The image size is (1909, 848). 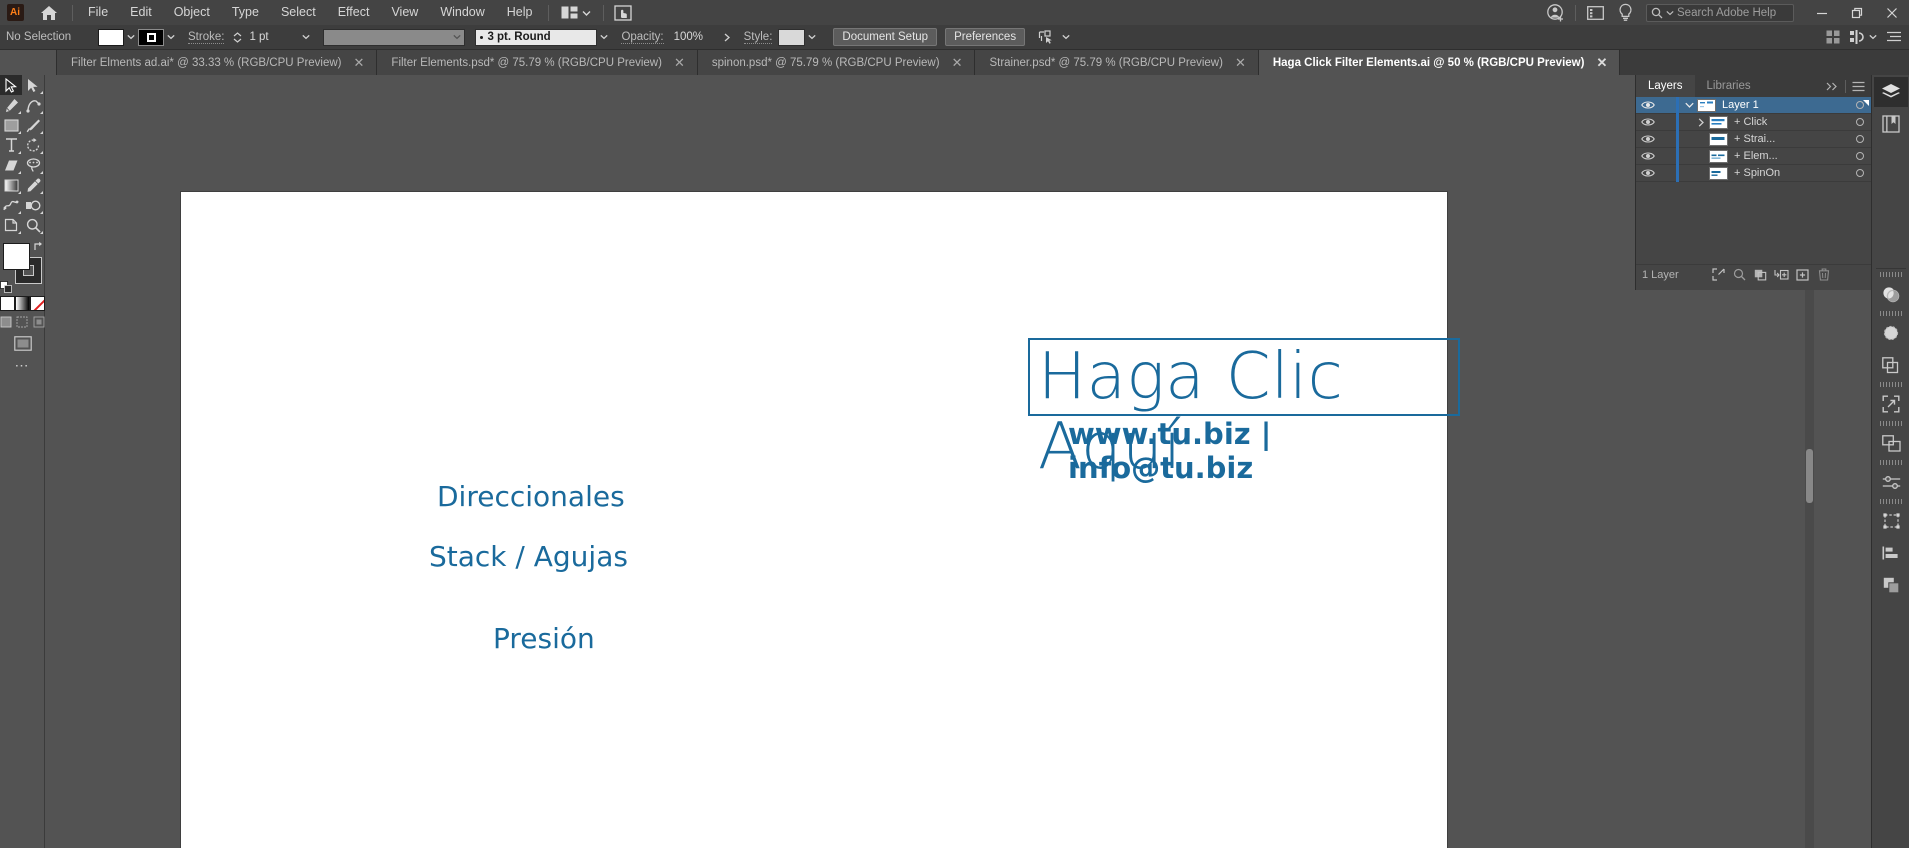 I want to click on select-similar-options-icon, so click(x=1046, y=37).